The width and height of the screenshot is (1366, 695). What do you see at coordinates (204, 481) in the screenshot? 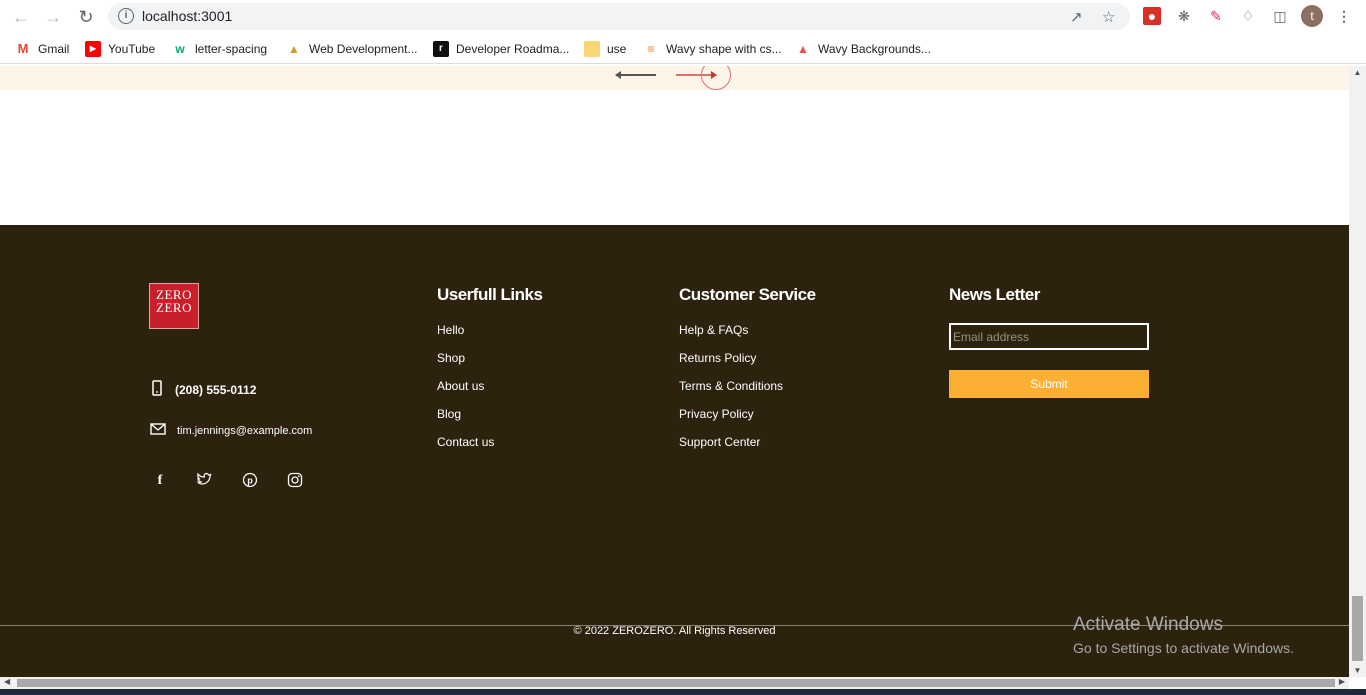
I see `twitter-icon` at bounding box center [204, 481].